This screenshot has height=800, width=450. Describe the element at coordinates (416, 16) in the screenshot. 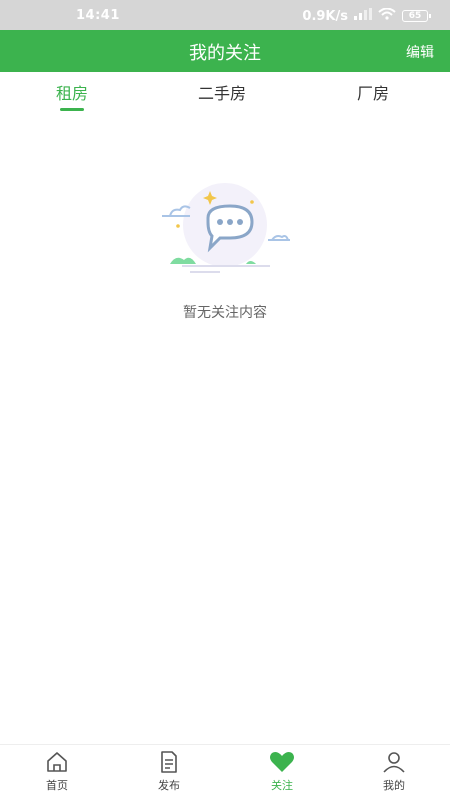

I see `battery-icon: 65` at that location.